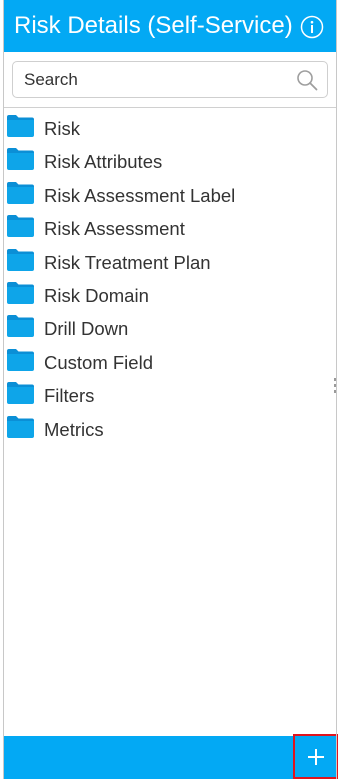 The width and height of the screenshot is (339, 779). What do you see at coordinates (166, 329) in the screenshot?
I see `tree-item: Drill Down` at bounding box center [166, 329].